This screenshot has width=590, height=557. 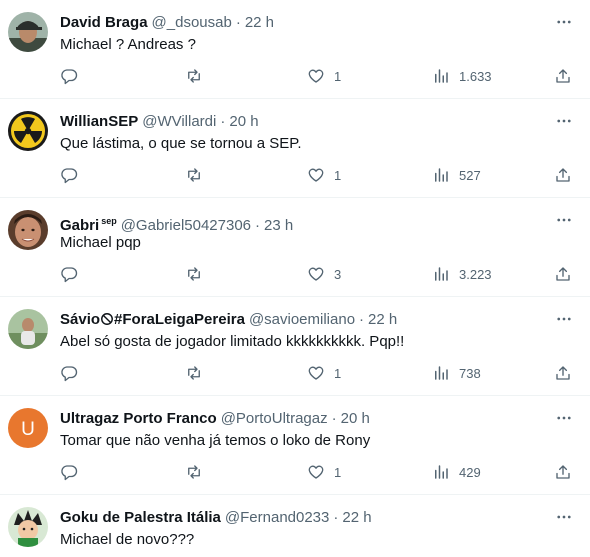 I want to click on avatar: U, so click(x=28, y=428).